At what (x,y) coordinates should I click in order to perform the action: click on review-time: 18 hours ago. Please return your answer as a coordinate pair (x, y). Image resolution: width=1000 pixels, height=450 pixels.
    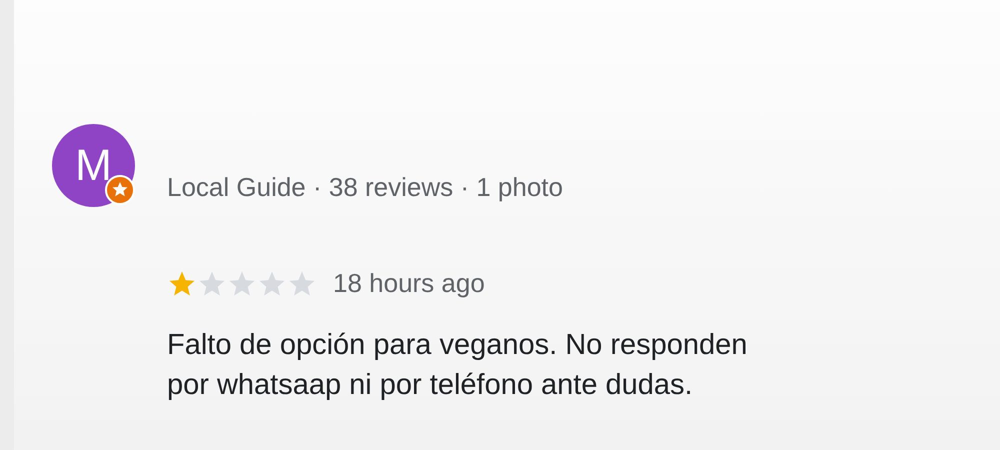
    Looking at the image, I should click on (409, 283).